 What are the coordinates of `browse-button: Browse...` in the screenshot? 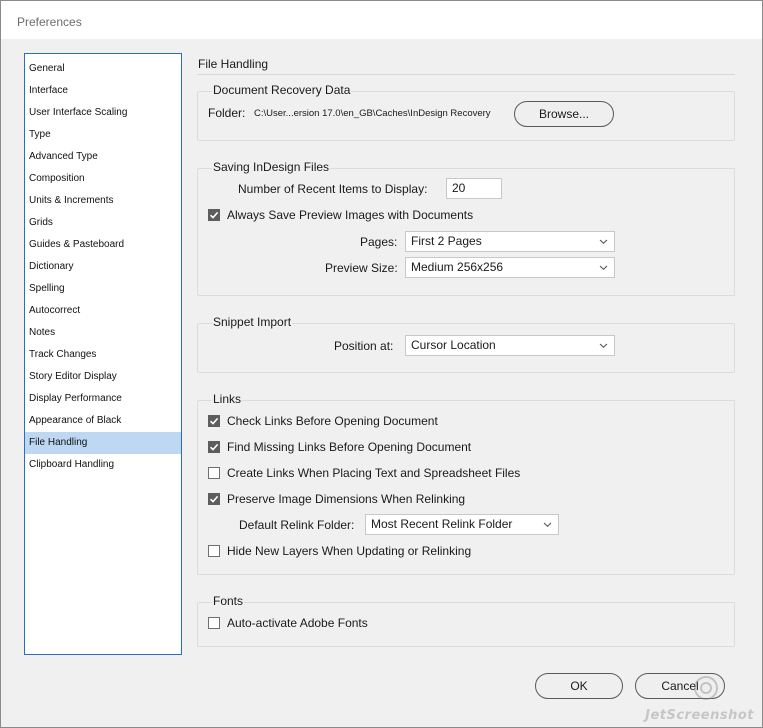 It's located at (564, 114).